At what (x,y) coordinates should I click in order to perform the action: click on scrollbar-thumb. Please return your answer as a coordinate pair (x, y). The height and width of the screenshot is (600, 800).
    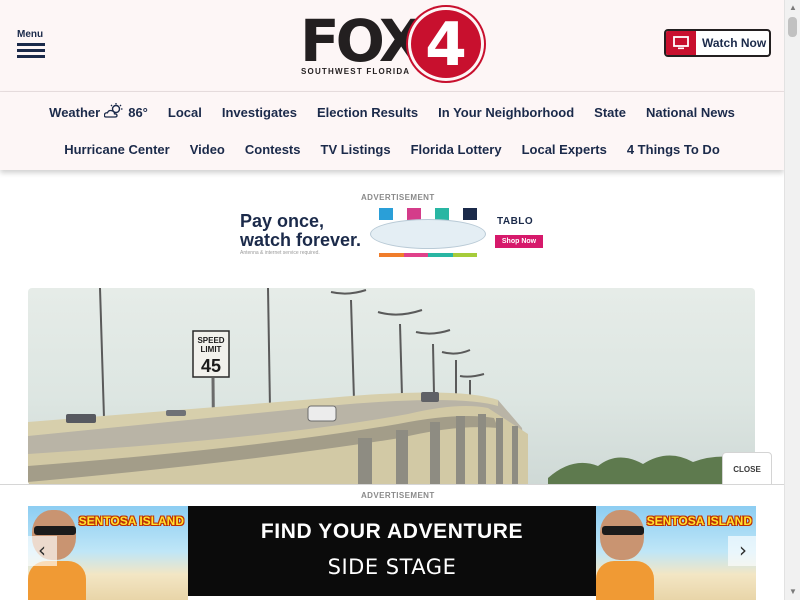
    Looking at the image, I should click on (792, 27).